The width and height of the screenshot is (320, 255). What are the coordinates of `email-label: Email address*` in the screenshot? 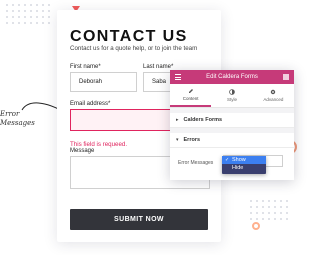 It's located at (90, 104).